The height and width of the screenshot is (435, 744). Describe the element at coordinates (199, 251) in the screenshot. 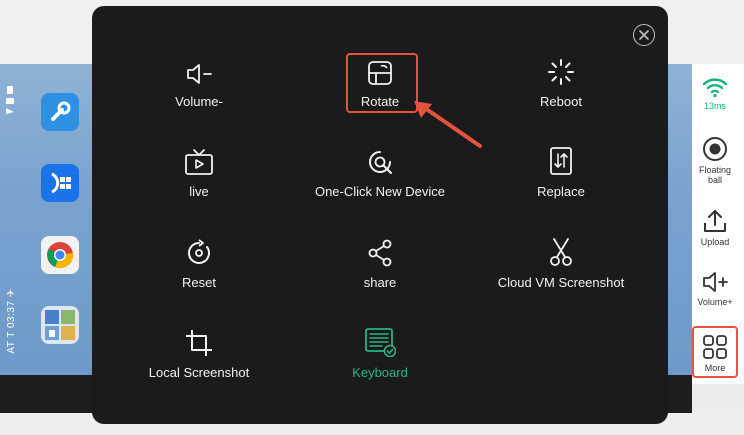

I see `reset-icon` at that location.